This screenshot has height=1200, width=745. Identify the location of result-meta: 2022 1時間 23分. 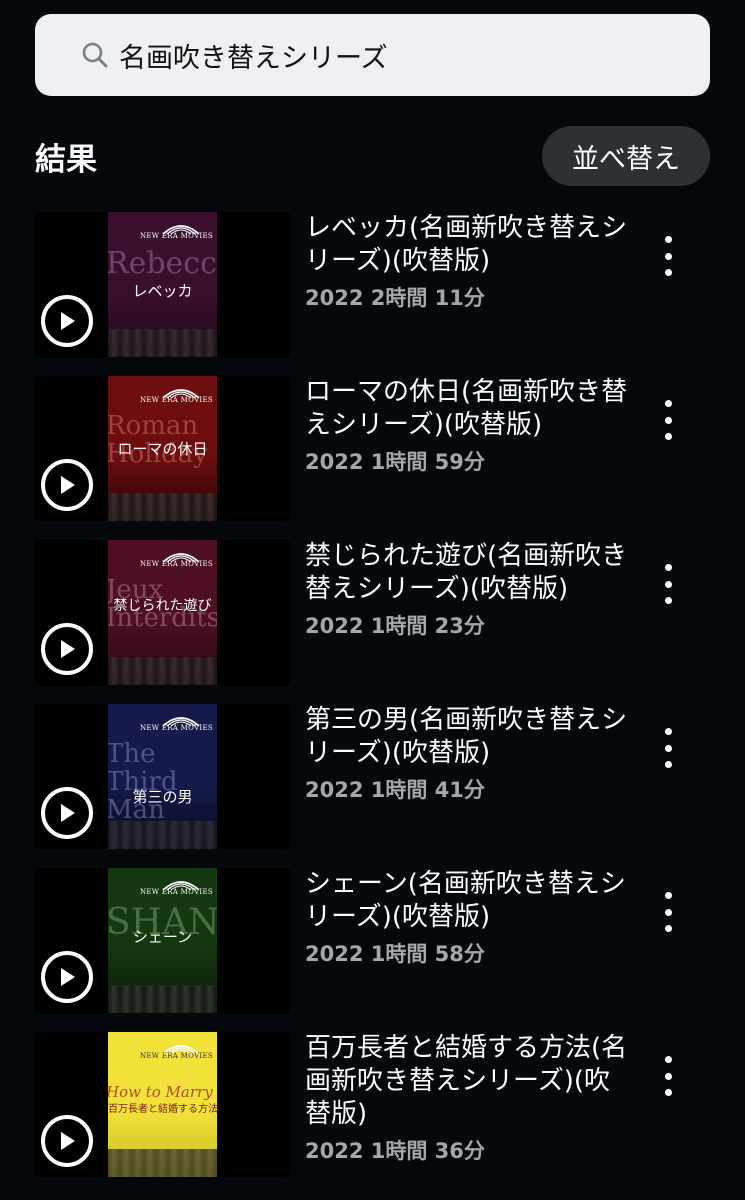
(395, 626).